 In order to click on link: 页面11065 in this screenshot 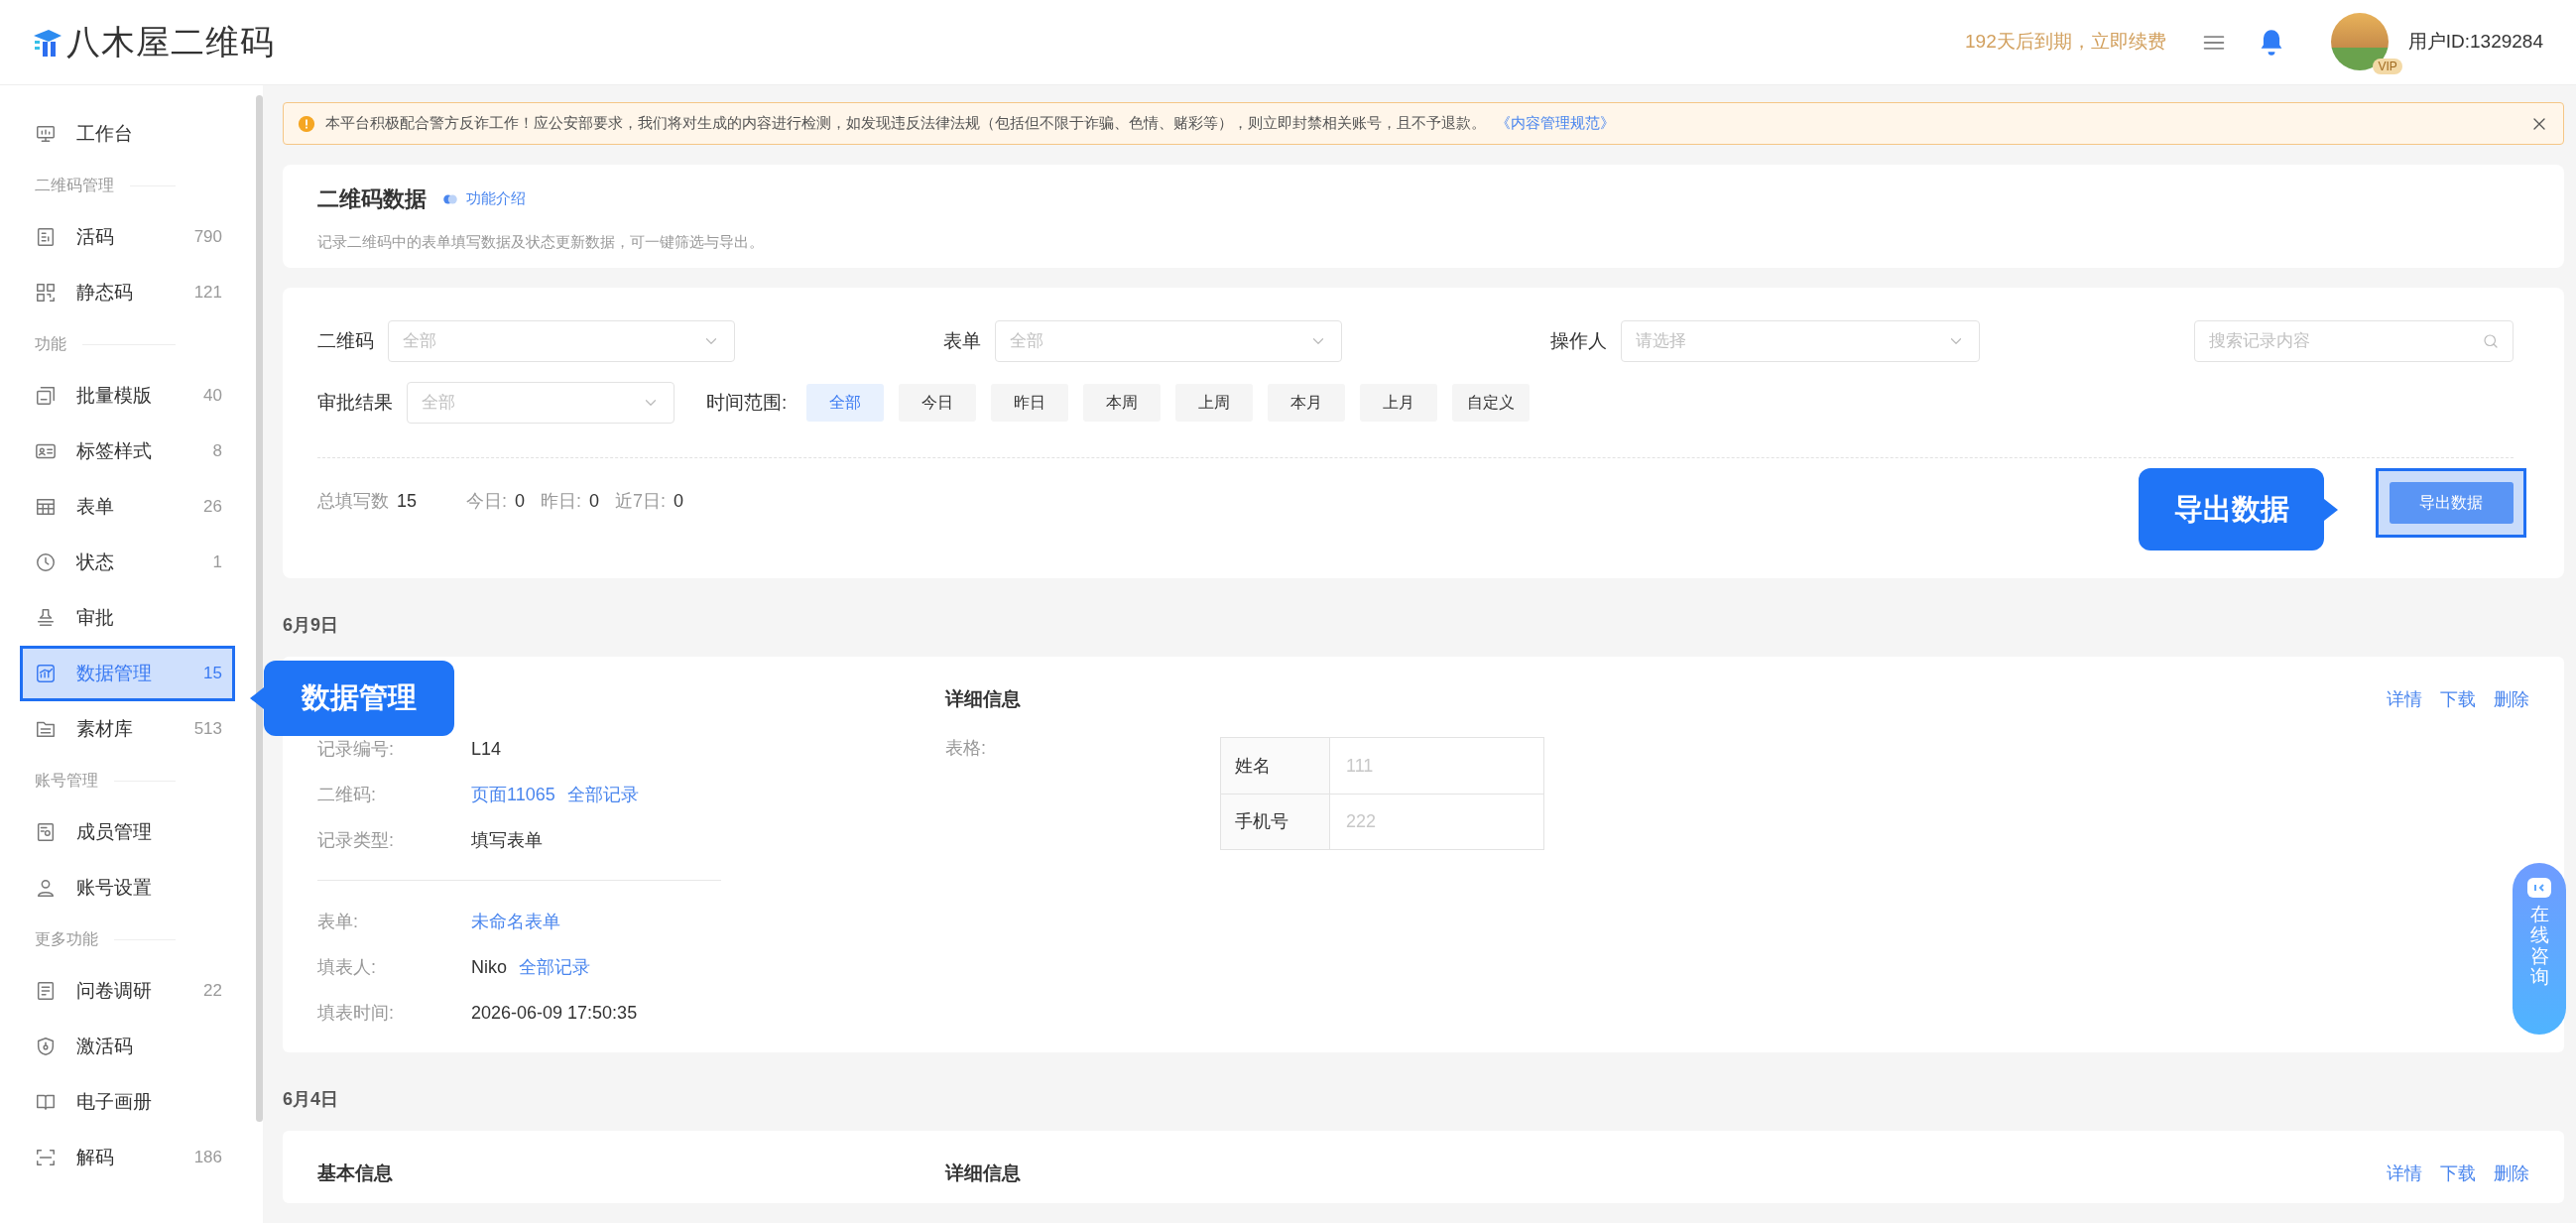, I will do `click(513, 794)`.